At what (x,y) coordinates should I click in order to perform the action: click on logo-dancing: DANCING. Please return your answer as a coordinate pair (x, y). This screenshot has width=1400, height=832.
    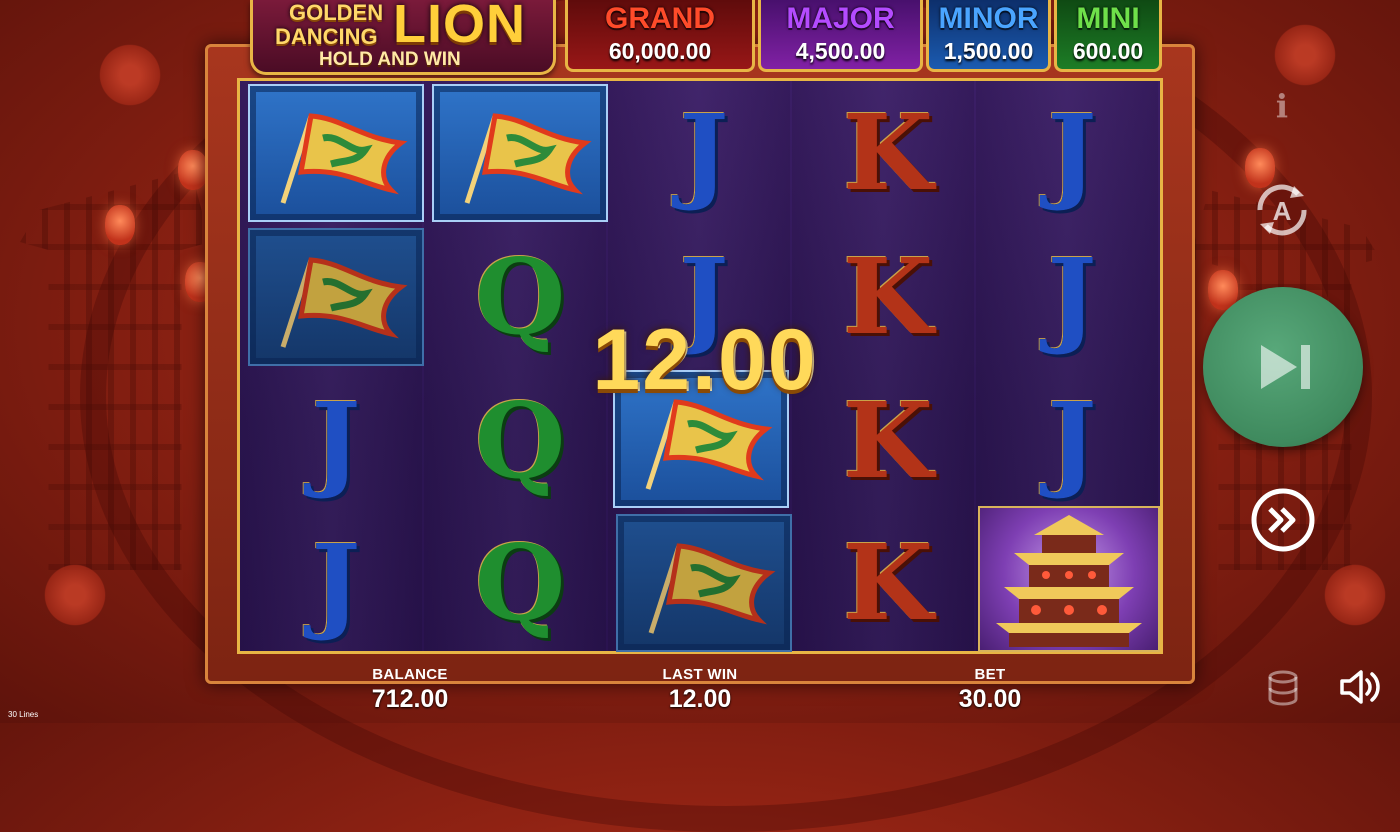
    Looking at the image, I should click on (326, 36).